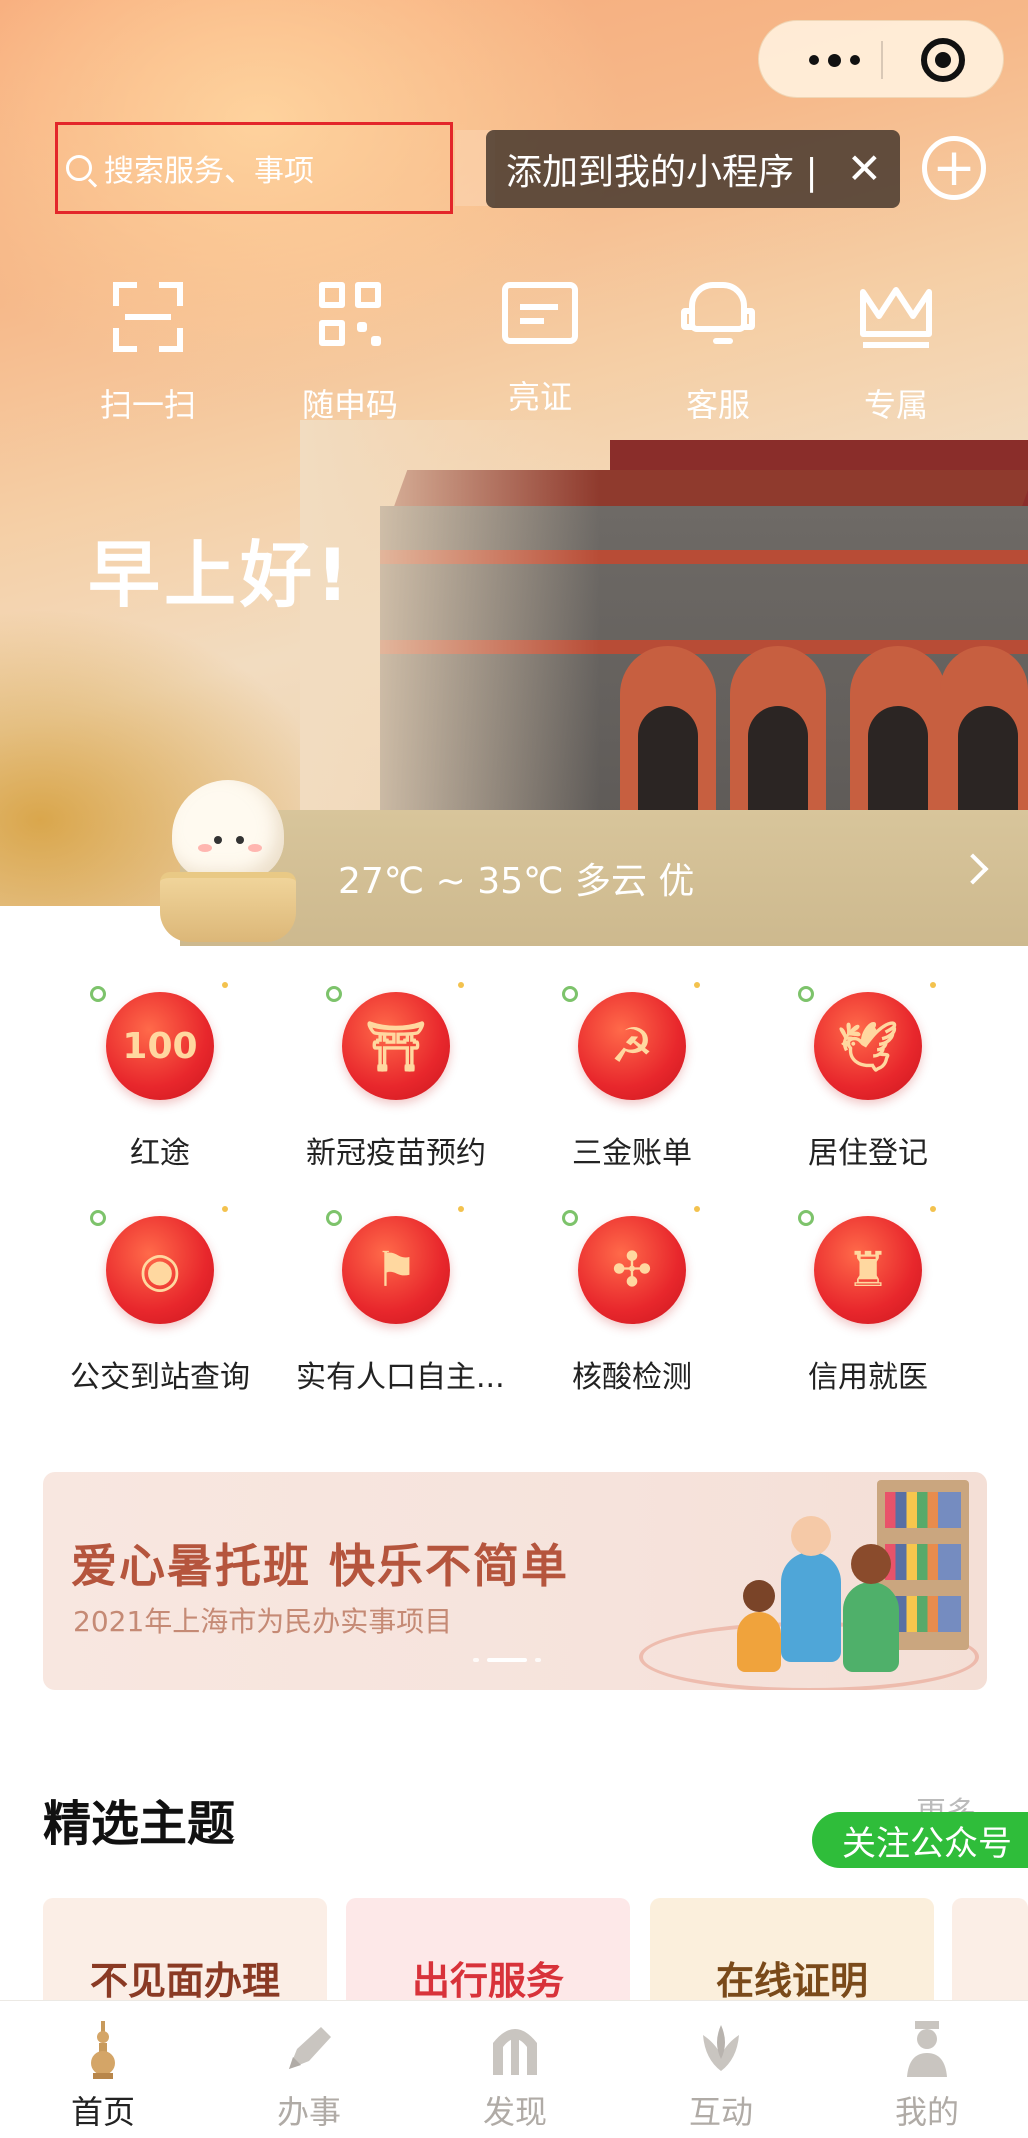 This screenshot has width=1028, height=2138. I want to click on tiananmen-icon: ⛩, so click(395, 1041).